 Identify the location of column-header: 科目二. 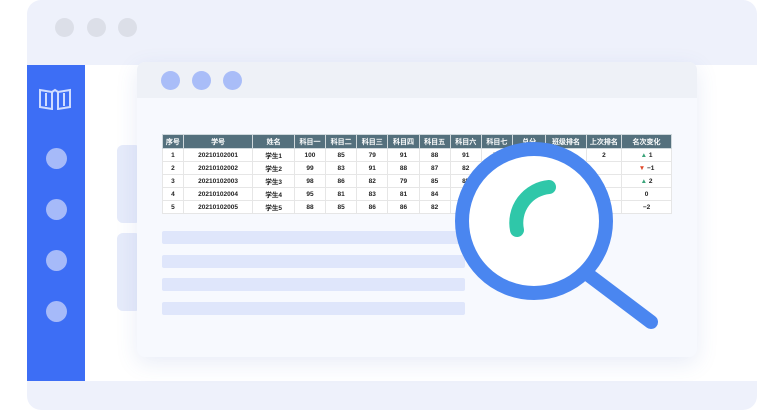
(341, 141).